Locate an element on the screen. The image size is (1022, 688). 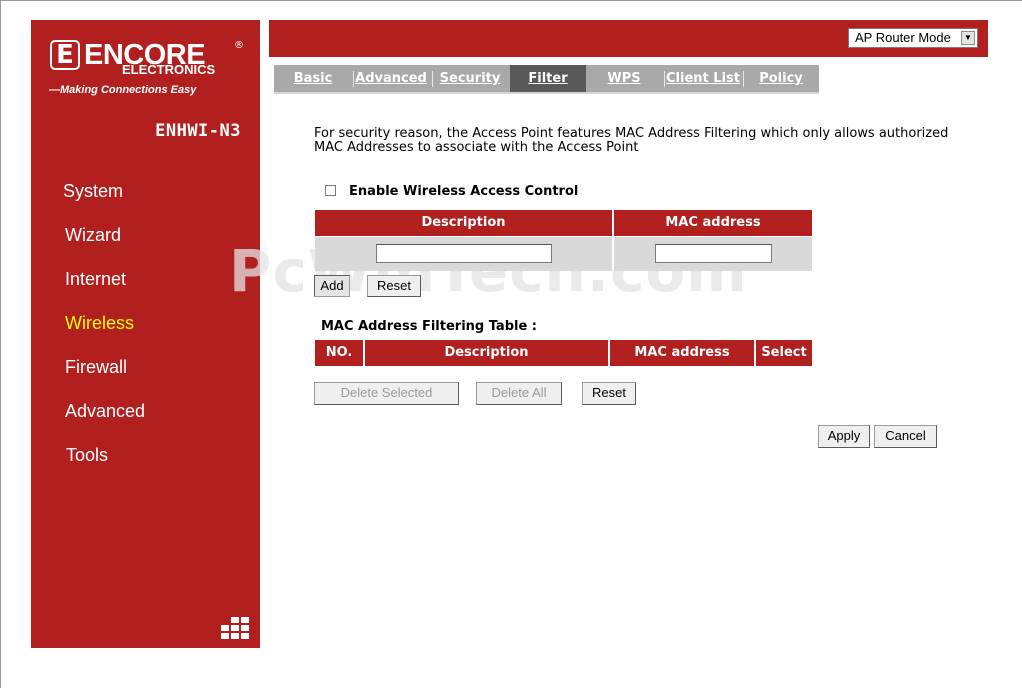
add-button: Add is located at coordinates (332, 286).